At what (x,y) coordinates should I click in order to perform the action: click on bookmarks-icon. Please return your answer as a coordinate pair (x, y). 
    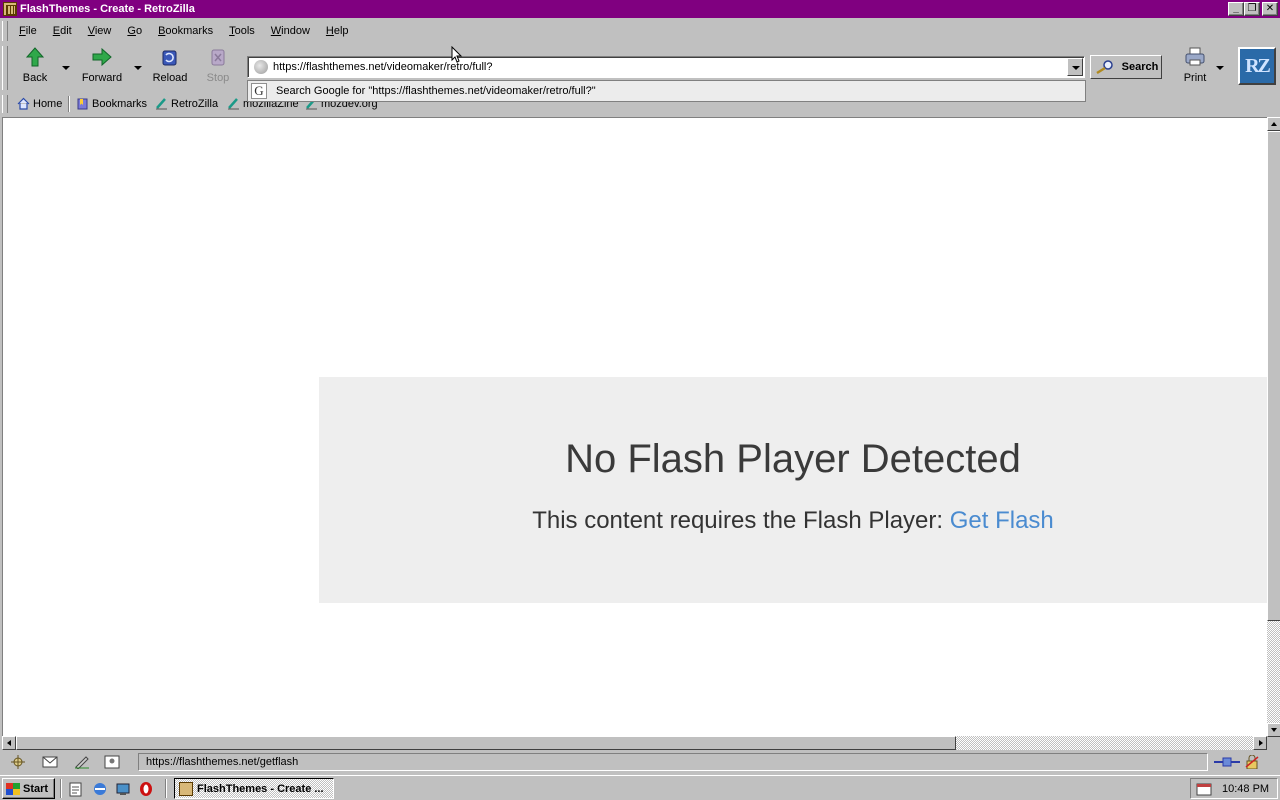
    Looking at the image, I should click on (82, 104).